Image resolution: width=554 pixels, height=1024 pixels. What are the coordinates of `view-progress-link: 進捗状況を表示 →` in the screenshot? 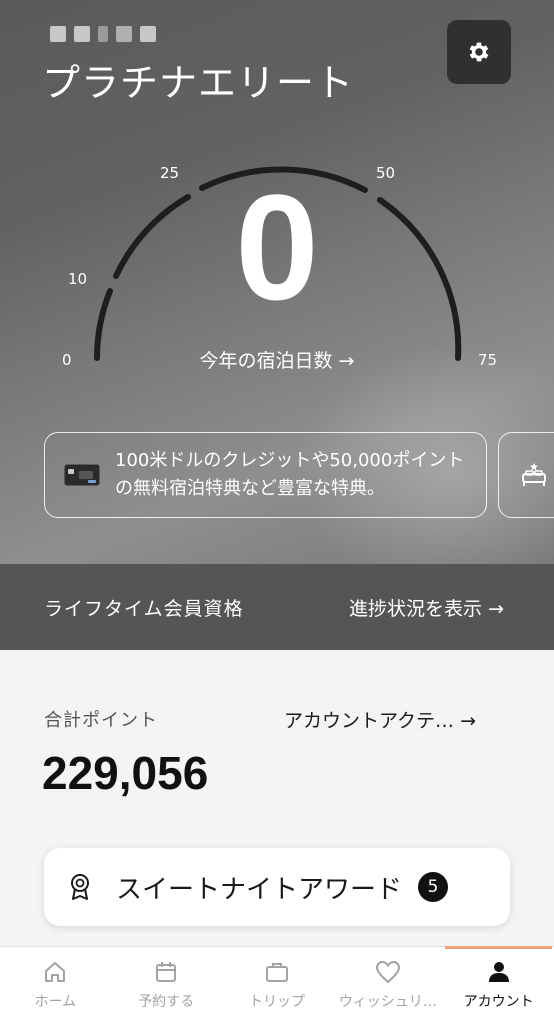 It's located at (426, 607).